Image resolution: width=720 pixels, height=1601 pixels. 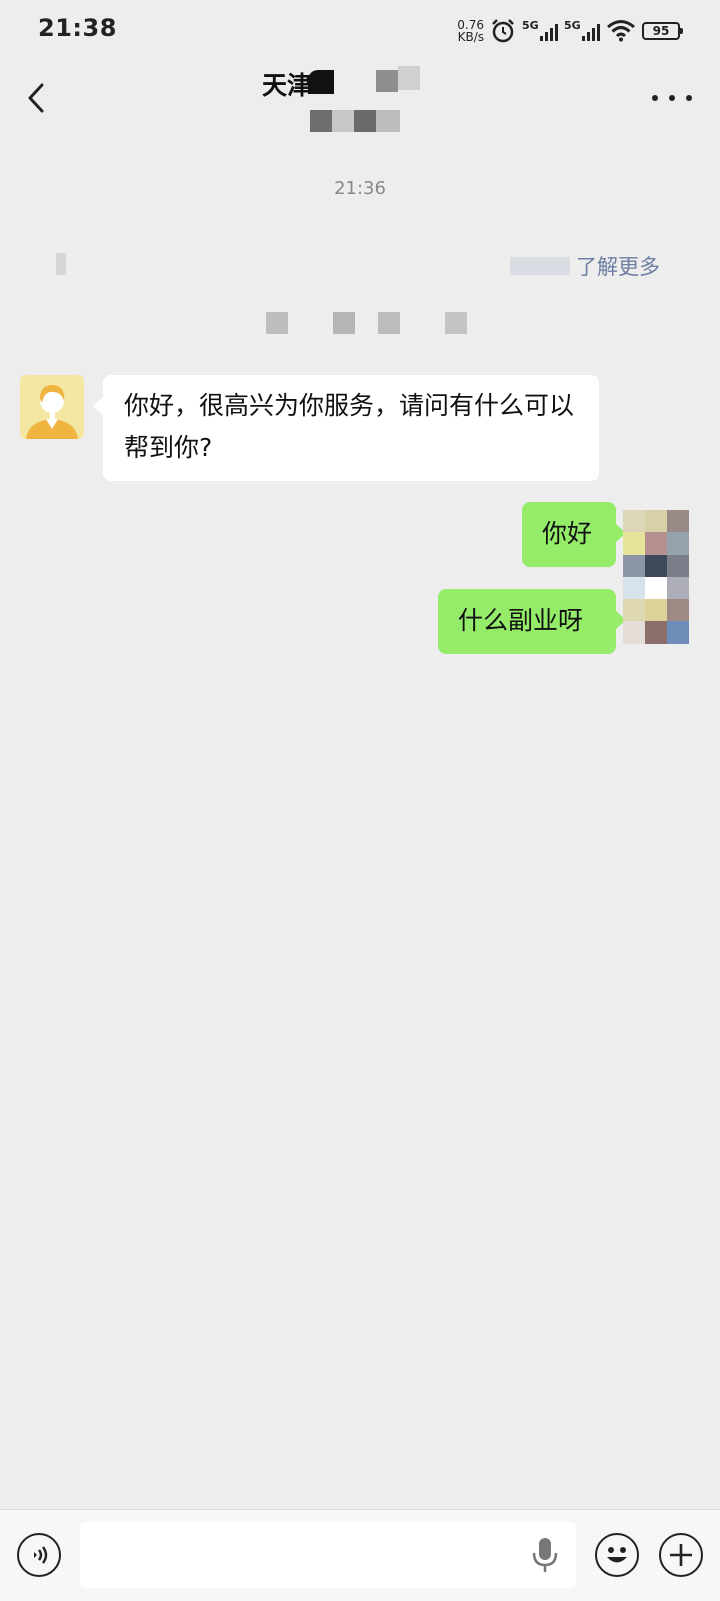 I want to click on contact-avatar, so click(x=52, y=407).